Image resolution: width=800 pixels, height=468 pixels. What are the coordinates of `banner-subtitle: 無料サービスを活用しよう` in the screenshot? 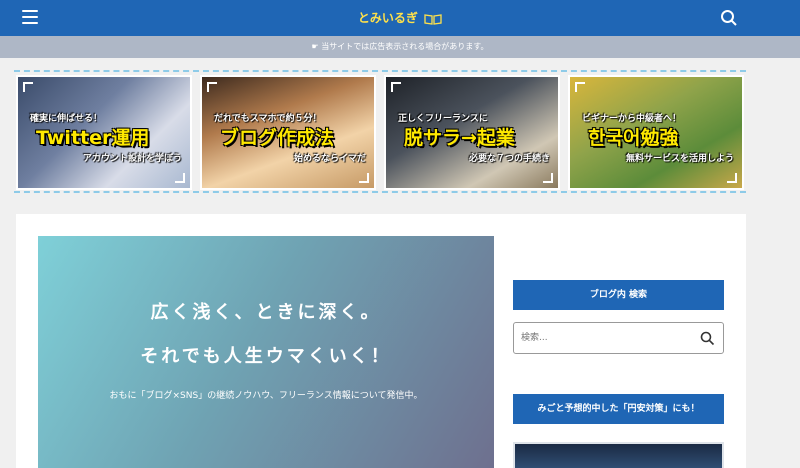 It's located at (679, 159).